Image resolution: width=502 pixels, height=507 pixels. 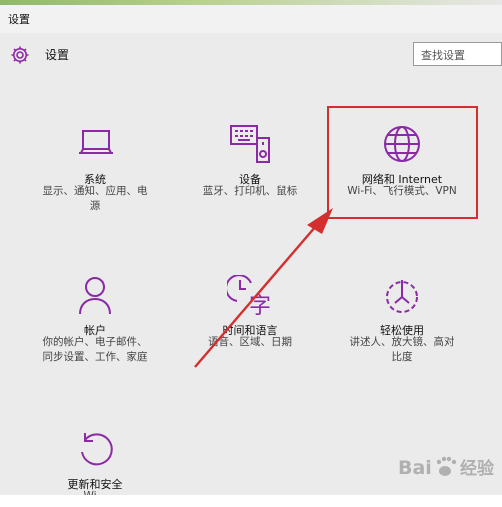 I want to click on svg-text: 经验, so click(x=477, y=468).